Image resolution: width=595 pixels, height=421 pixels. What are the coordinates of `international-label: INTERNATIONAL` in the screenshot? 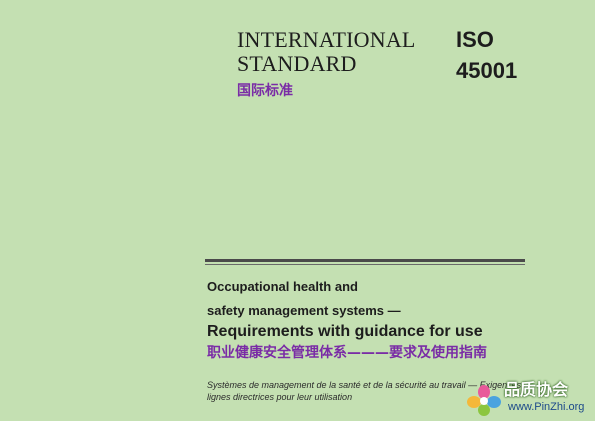 It's located at (326, 39).